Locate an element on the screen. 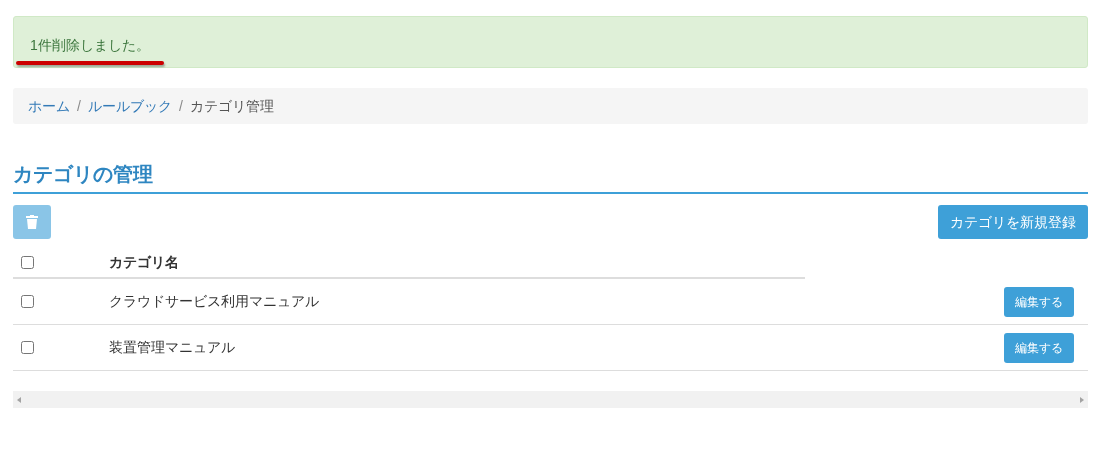 This screenshot has height=450, width=1107. category-name: 装置管理マニュアル is located at coordinates (172, 347).